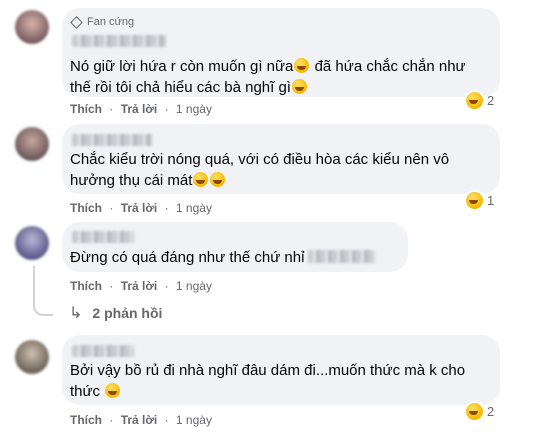 The width and height of the screenshot is (546, 432). I want to click on badge-label: Fan cứng, so click(111, 22).